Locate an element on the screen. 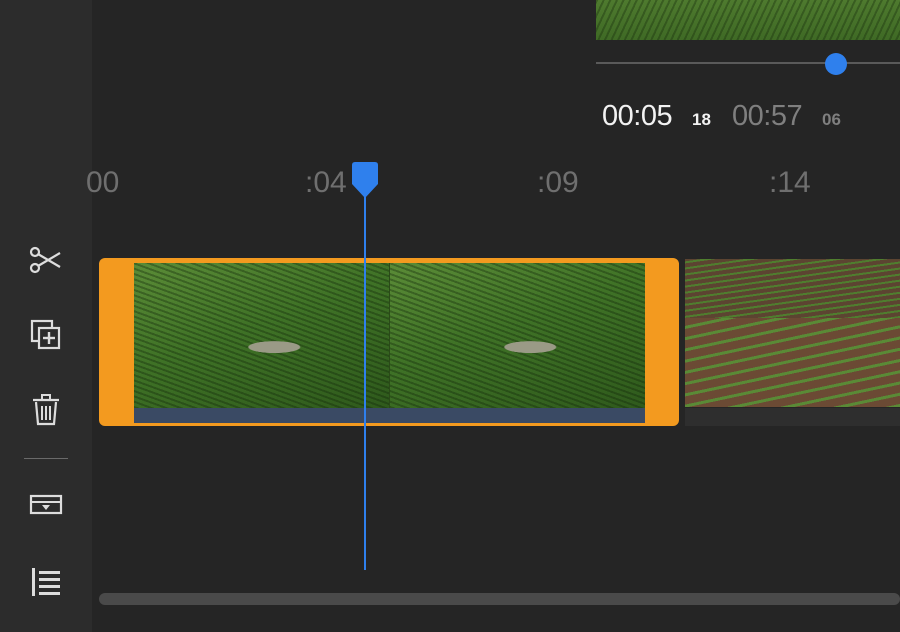 Image resolution: width=900 pixels, height=632 pixels. playhead-handle is located at coordinates (365, 180).